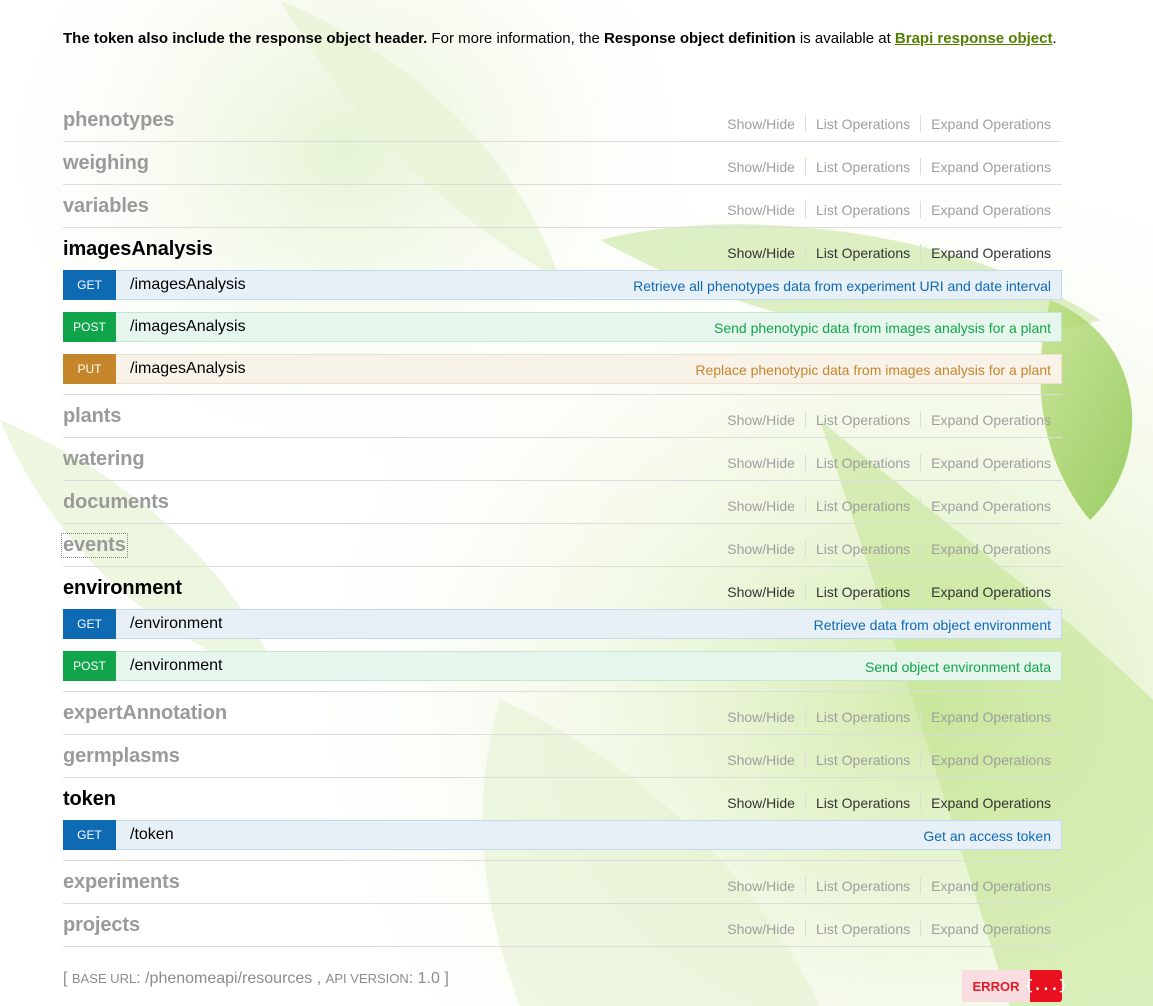  What do you see at coordinates (89, 799) in the screenshot?
I see `resource-name-token: token` at bounding box center [89, 799].